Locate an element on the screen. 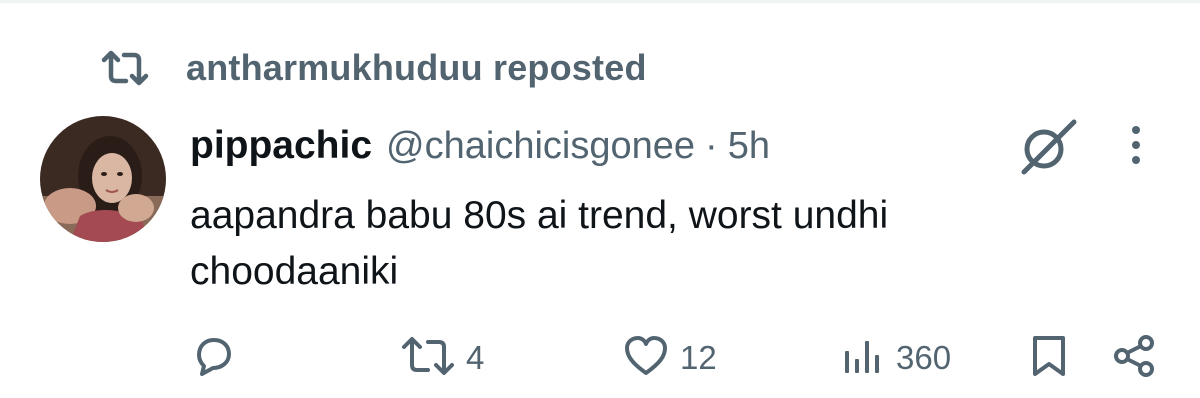  display-name: pippachic is located at coordinates (281, 146).